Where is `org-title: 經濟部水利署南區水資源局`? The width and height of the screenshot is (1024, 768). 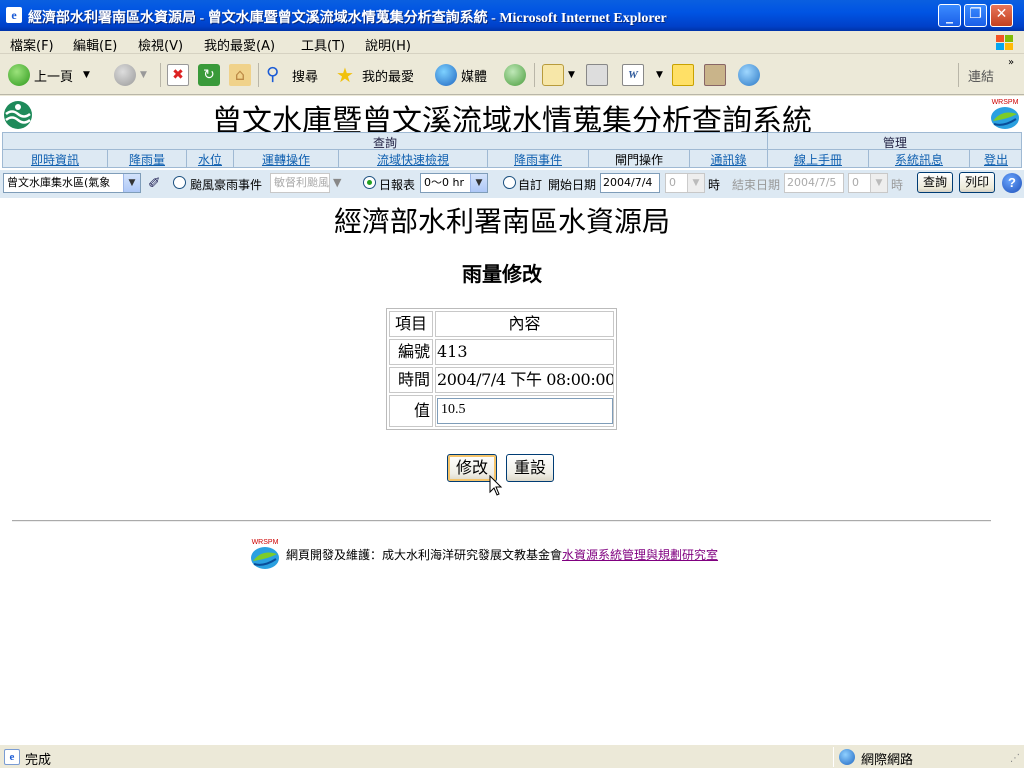
org-title: 經濟部水利署南區水資源局 is located at coordinates (501, 221).